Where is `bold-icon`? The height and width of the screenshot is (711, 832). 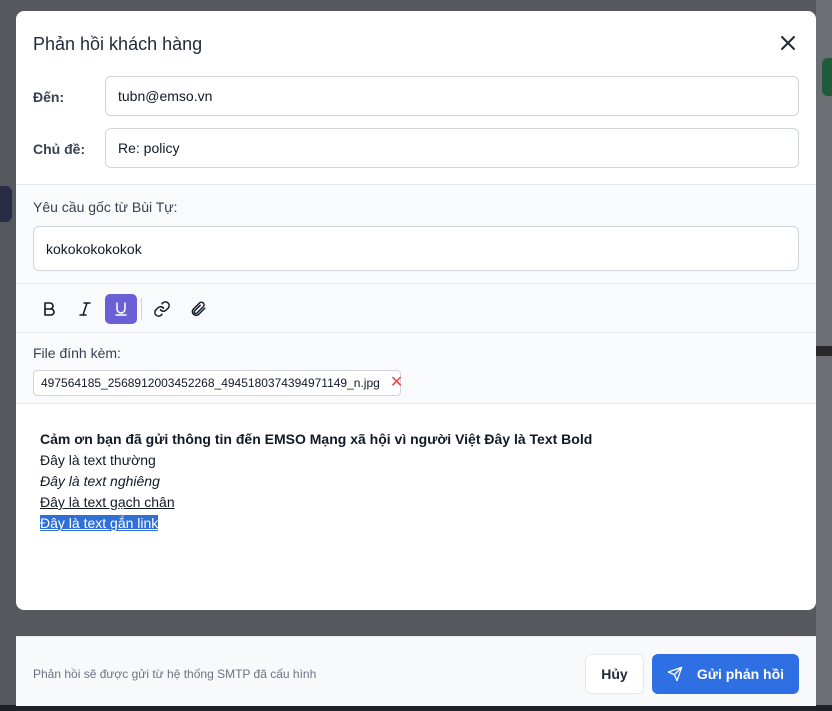 bold-icon is located at coordinates (49, 309).